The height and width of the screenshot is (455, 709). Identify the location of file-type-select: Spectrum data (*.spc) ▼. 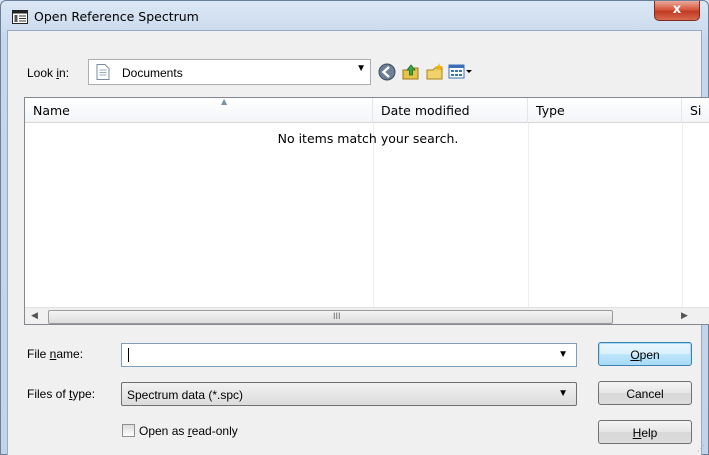
(349, 394).